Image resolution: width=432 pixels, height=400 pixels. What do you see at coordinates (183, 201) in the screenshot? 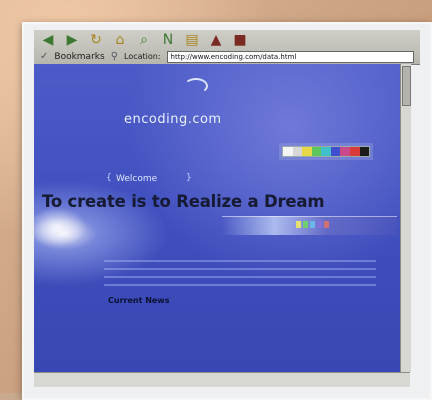
I see `headline: To create is to Realize a Dream` at bounding box center [183, 201].